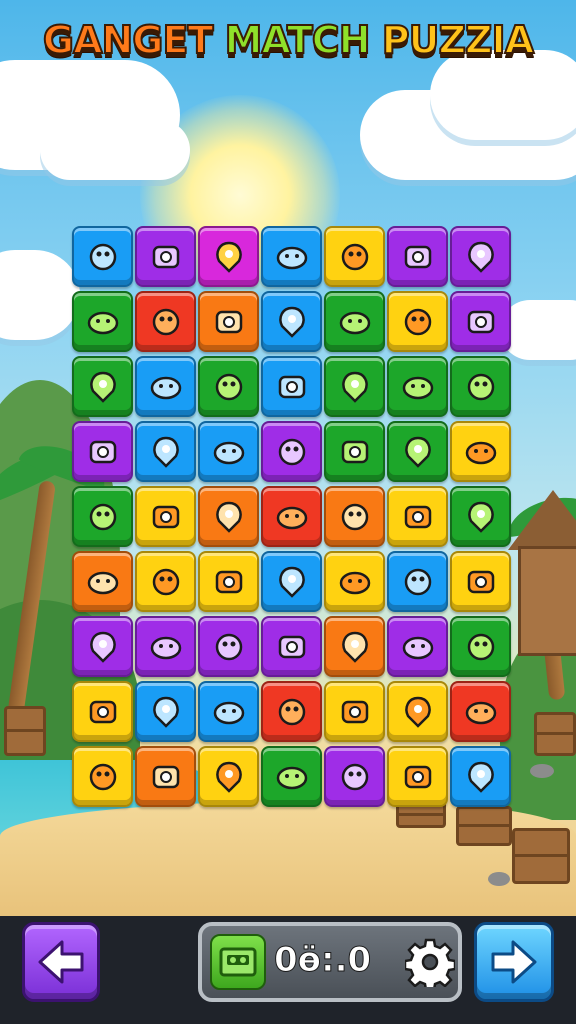 Image resolution: width=576 pixels, height=1024 pixels. I want to click on grape-icon, so click(417, 452).